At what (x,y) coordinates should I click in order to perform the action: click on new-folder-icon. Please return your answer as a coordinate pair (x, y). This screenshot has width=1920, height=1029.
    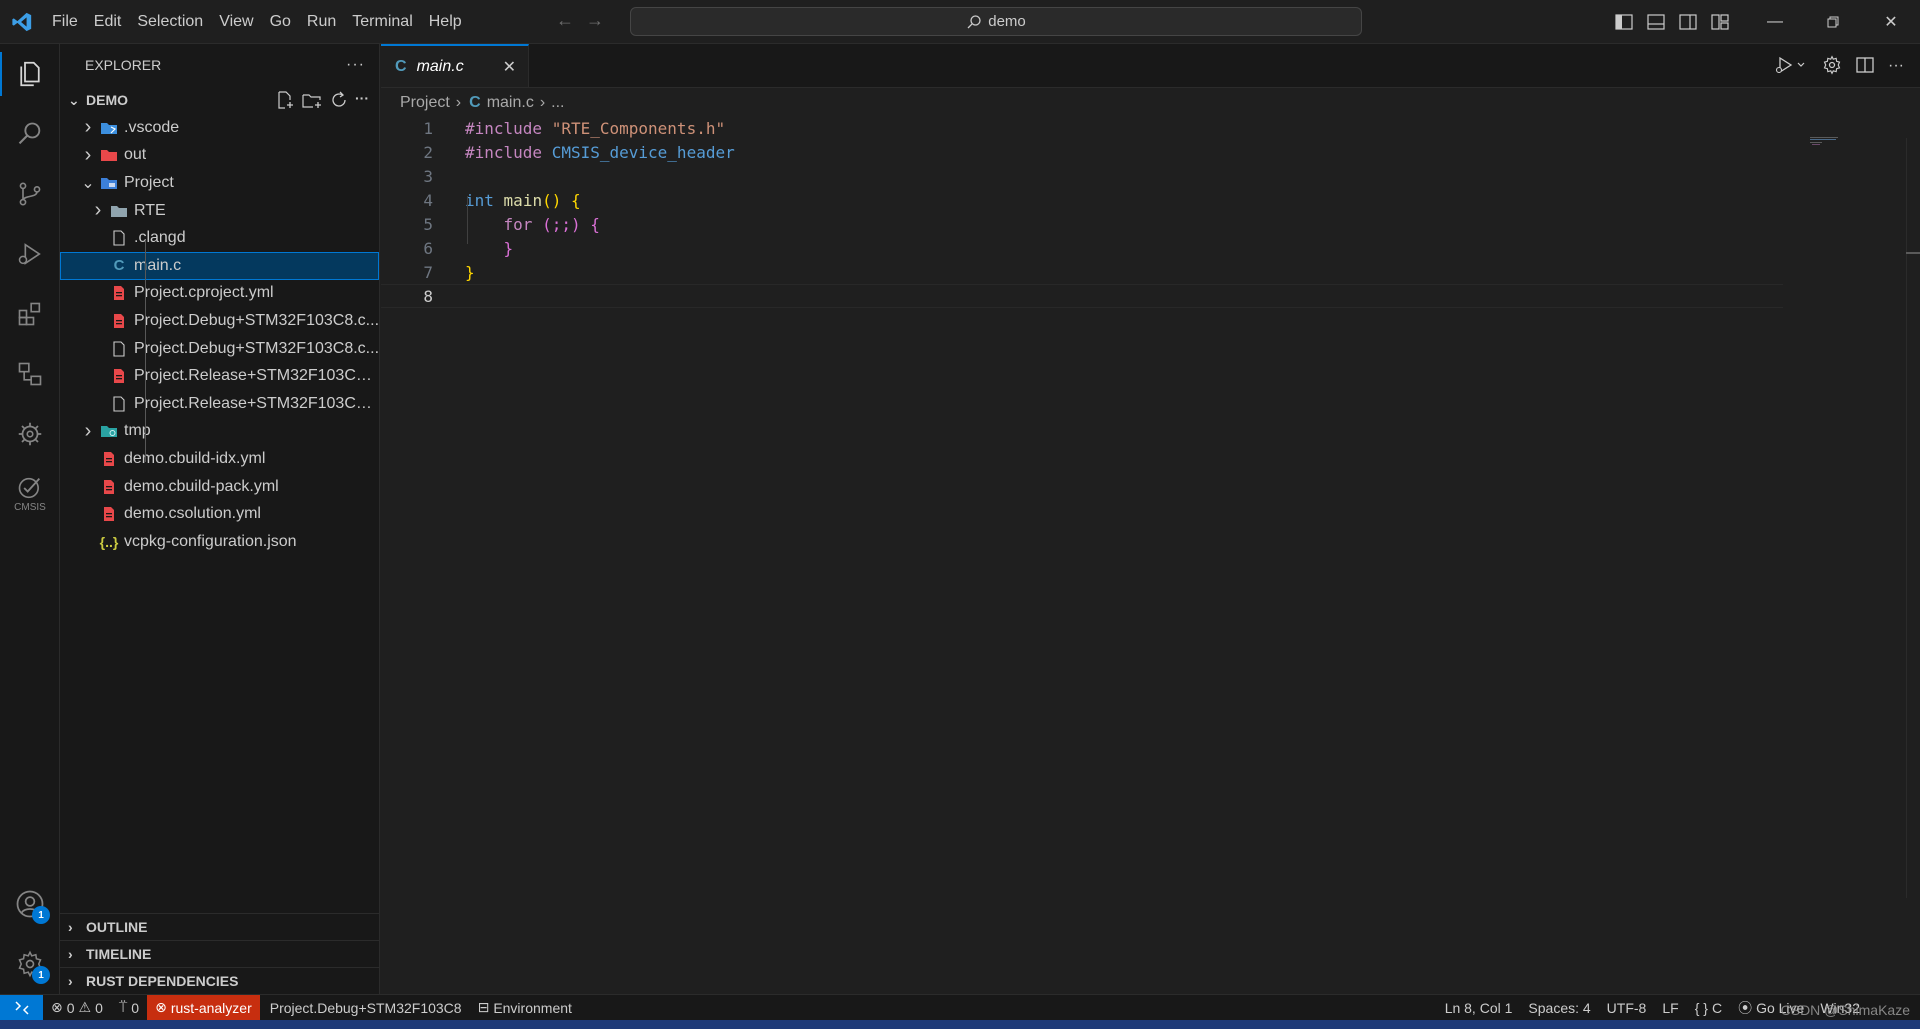
    Looking at the image, I should click on (312, 100).